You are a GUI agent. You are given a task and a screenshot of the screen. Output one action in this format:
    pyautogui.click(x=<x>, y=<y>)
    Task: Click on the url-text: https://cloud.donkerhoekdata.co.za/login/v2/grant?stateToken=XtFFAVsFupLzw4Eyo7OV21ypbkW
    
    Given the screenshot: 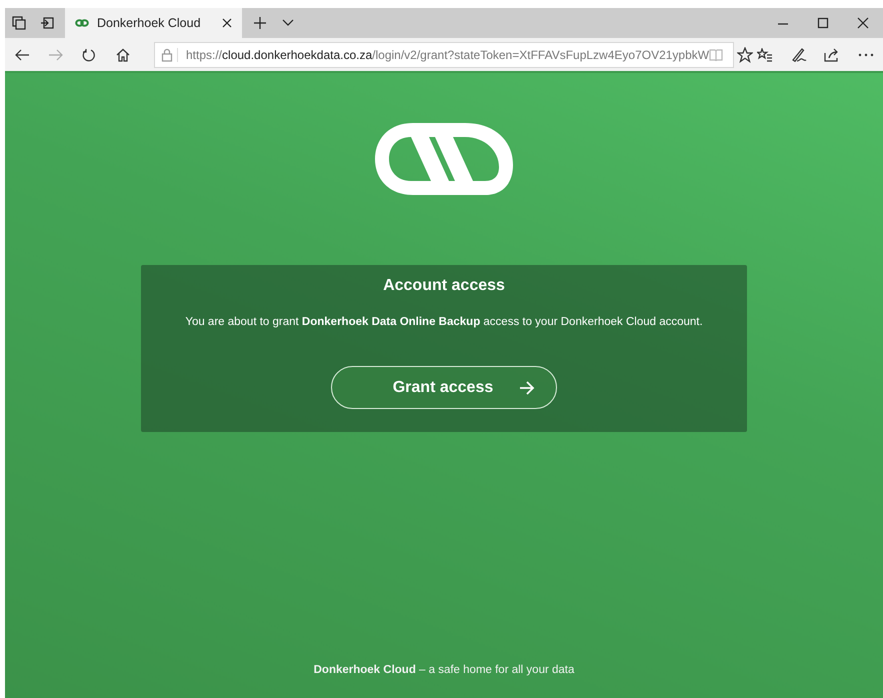 What is the action you would take?
    pyautogui.click(x=448, y=55)
    